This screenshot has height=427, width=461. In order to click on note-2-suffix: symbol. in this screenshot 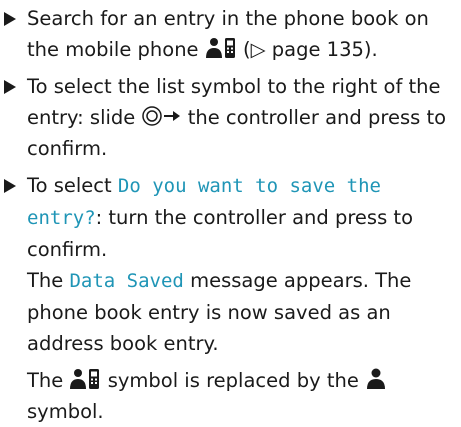, I will do `click(65, 411)`.